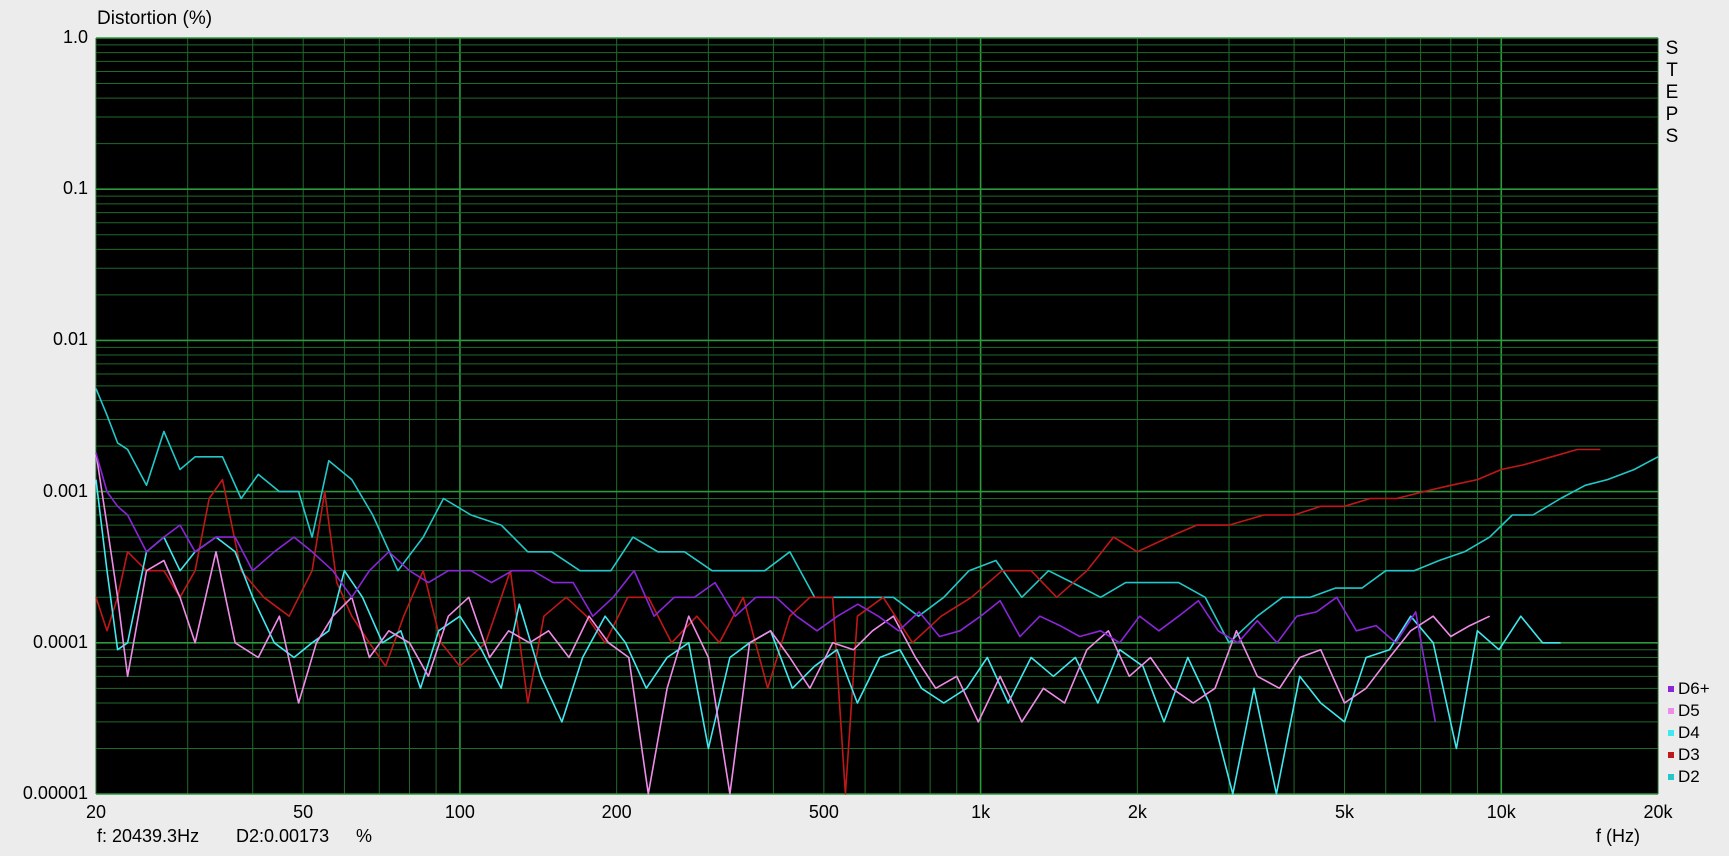  What do you see at coordinates (1345, 812) in the screenshot?
I see `x-tick-label: 5k` at bounding box center [1345, 812].